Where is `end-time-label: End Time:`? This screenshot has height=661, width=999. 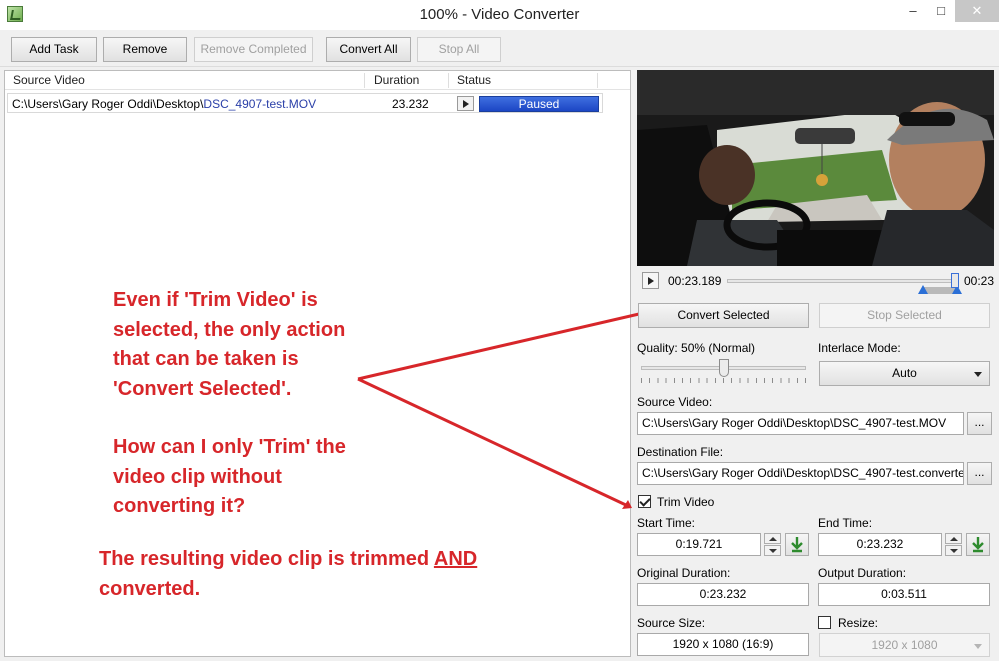 end-time-label: End Time: is located at coordinates (845, 523).